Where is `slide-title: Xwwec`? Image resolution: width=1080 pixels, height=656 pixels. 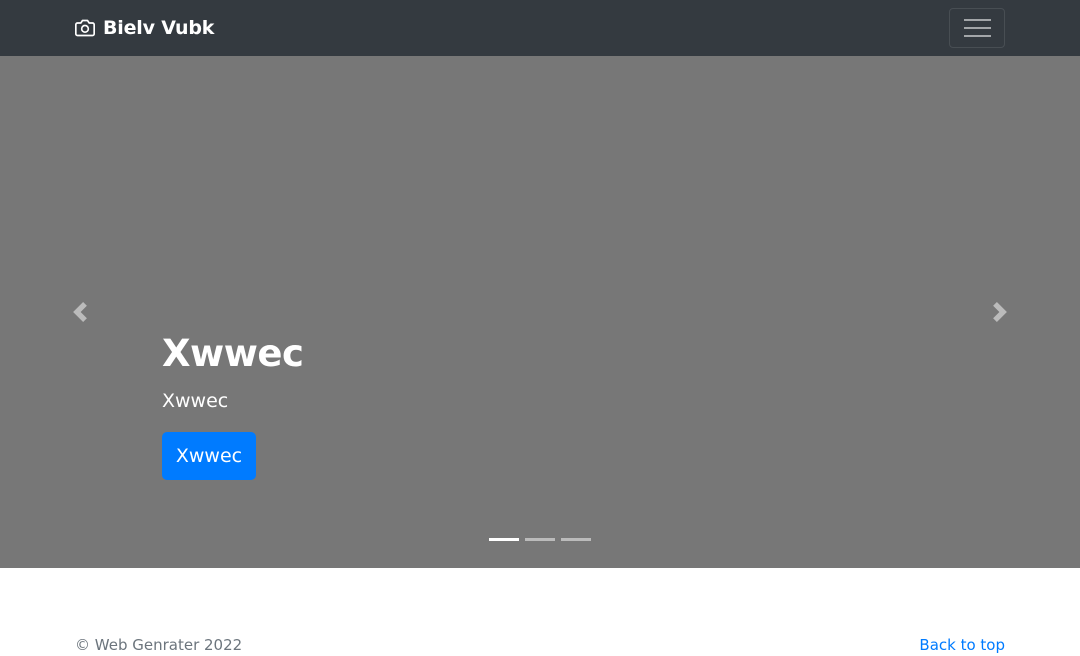
slide-title: Xwwec is located at coordinates (233, 353).